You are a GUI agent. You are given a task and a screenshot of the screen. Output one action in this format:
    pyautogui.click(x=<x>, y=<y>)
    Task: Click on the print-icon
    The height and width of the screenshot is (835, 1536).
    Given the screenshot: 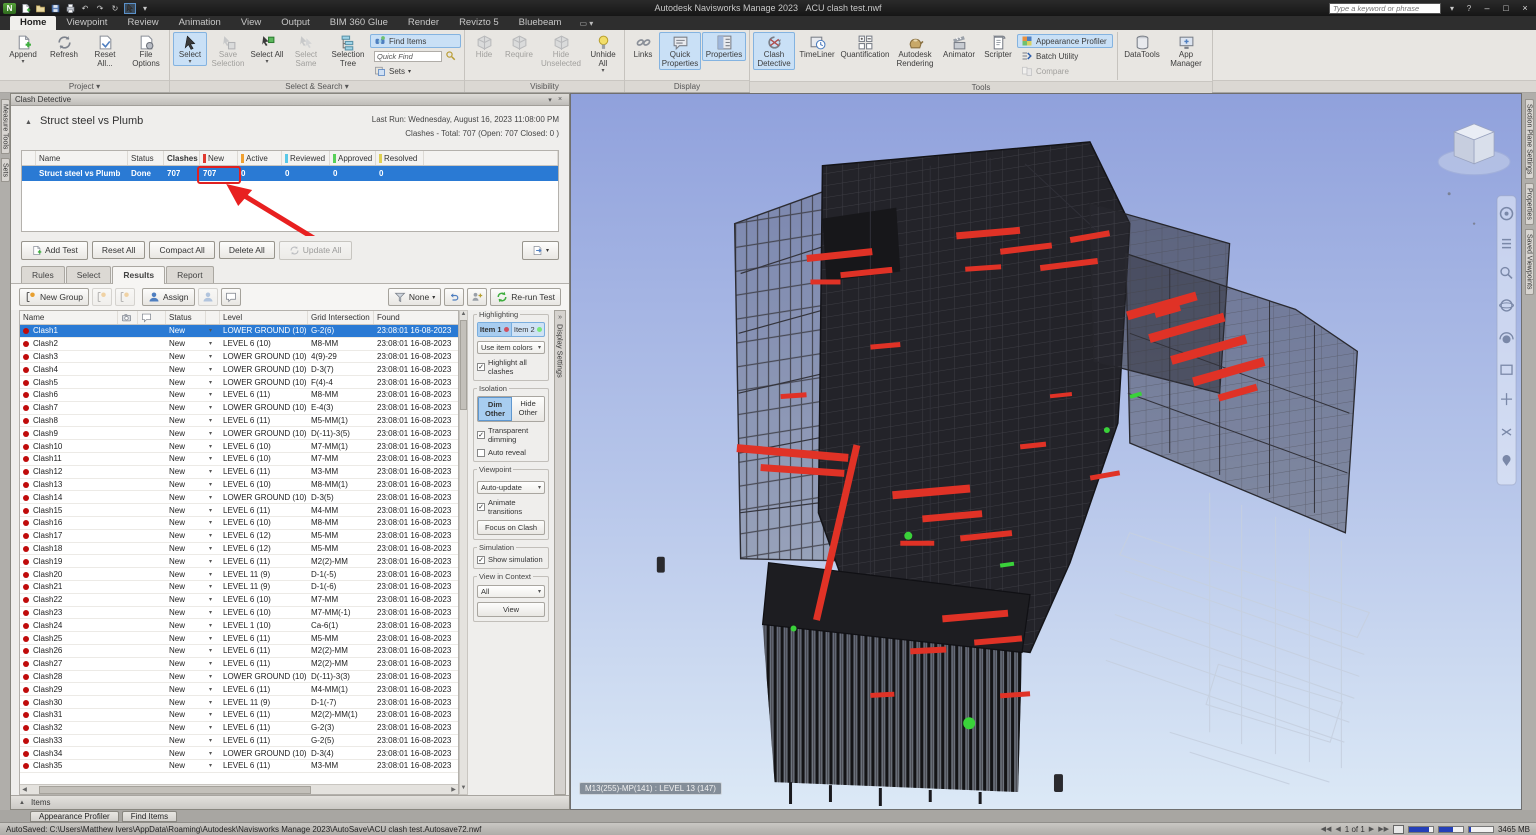 What is the action you would take?
    pyautogui.click(x=70, y=8)
    